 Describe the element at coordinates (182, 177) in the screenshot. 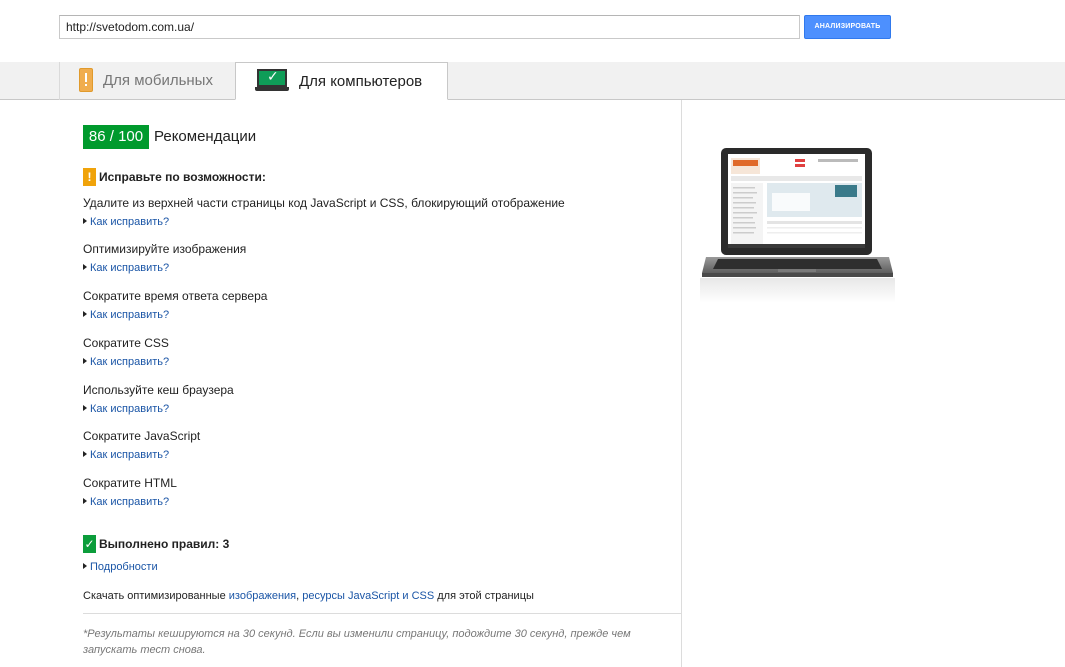

I see `fix-section-title: Исправьте по возможности:` at that location.